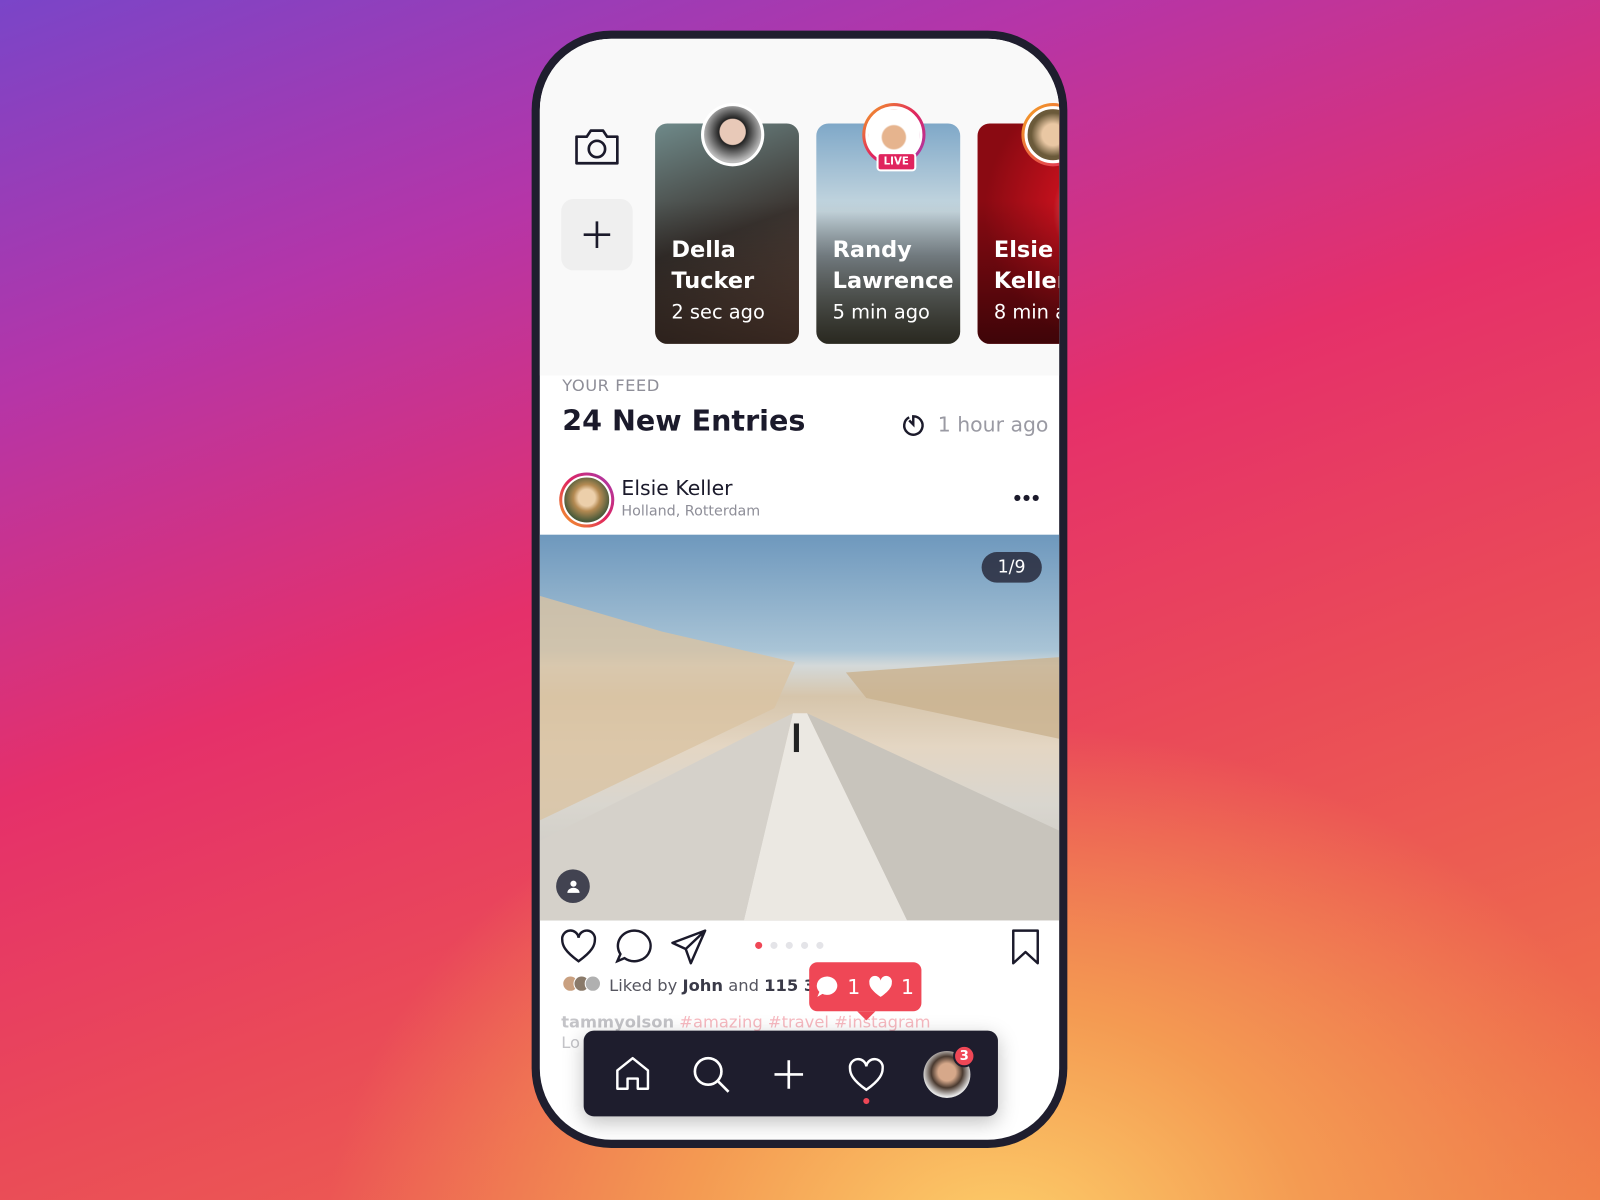  I want to click on photo-counter: 1/9, so click(1011, 567).